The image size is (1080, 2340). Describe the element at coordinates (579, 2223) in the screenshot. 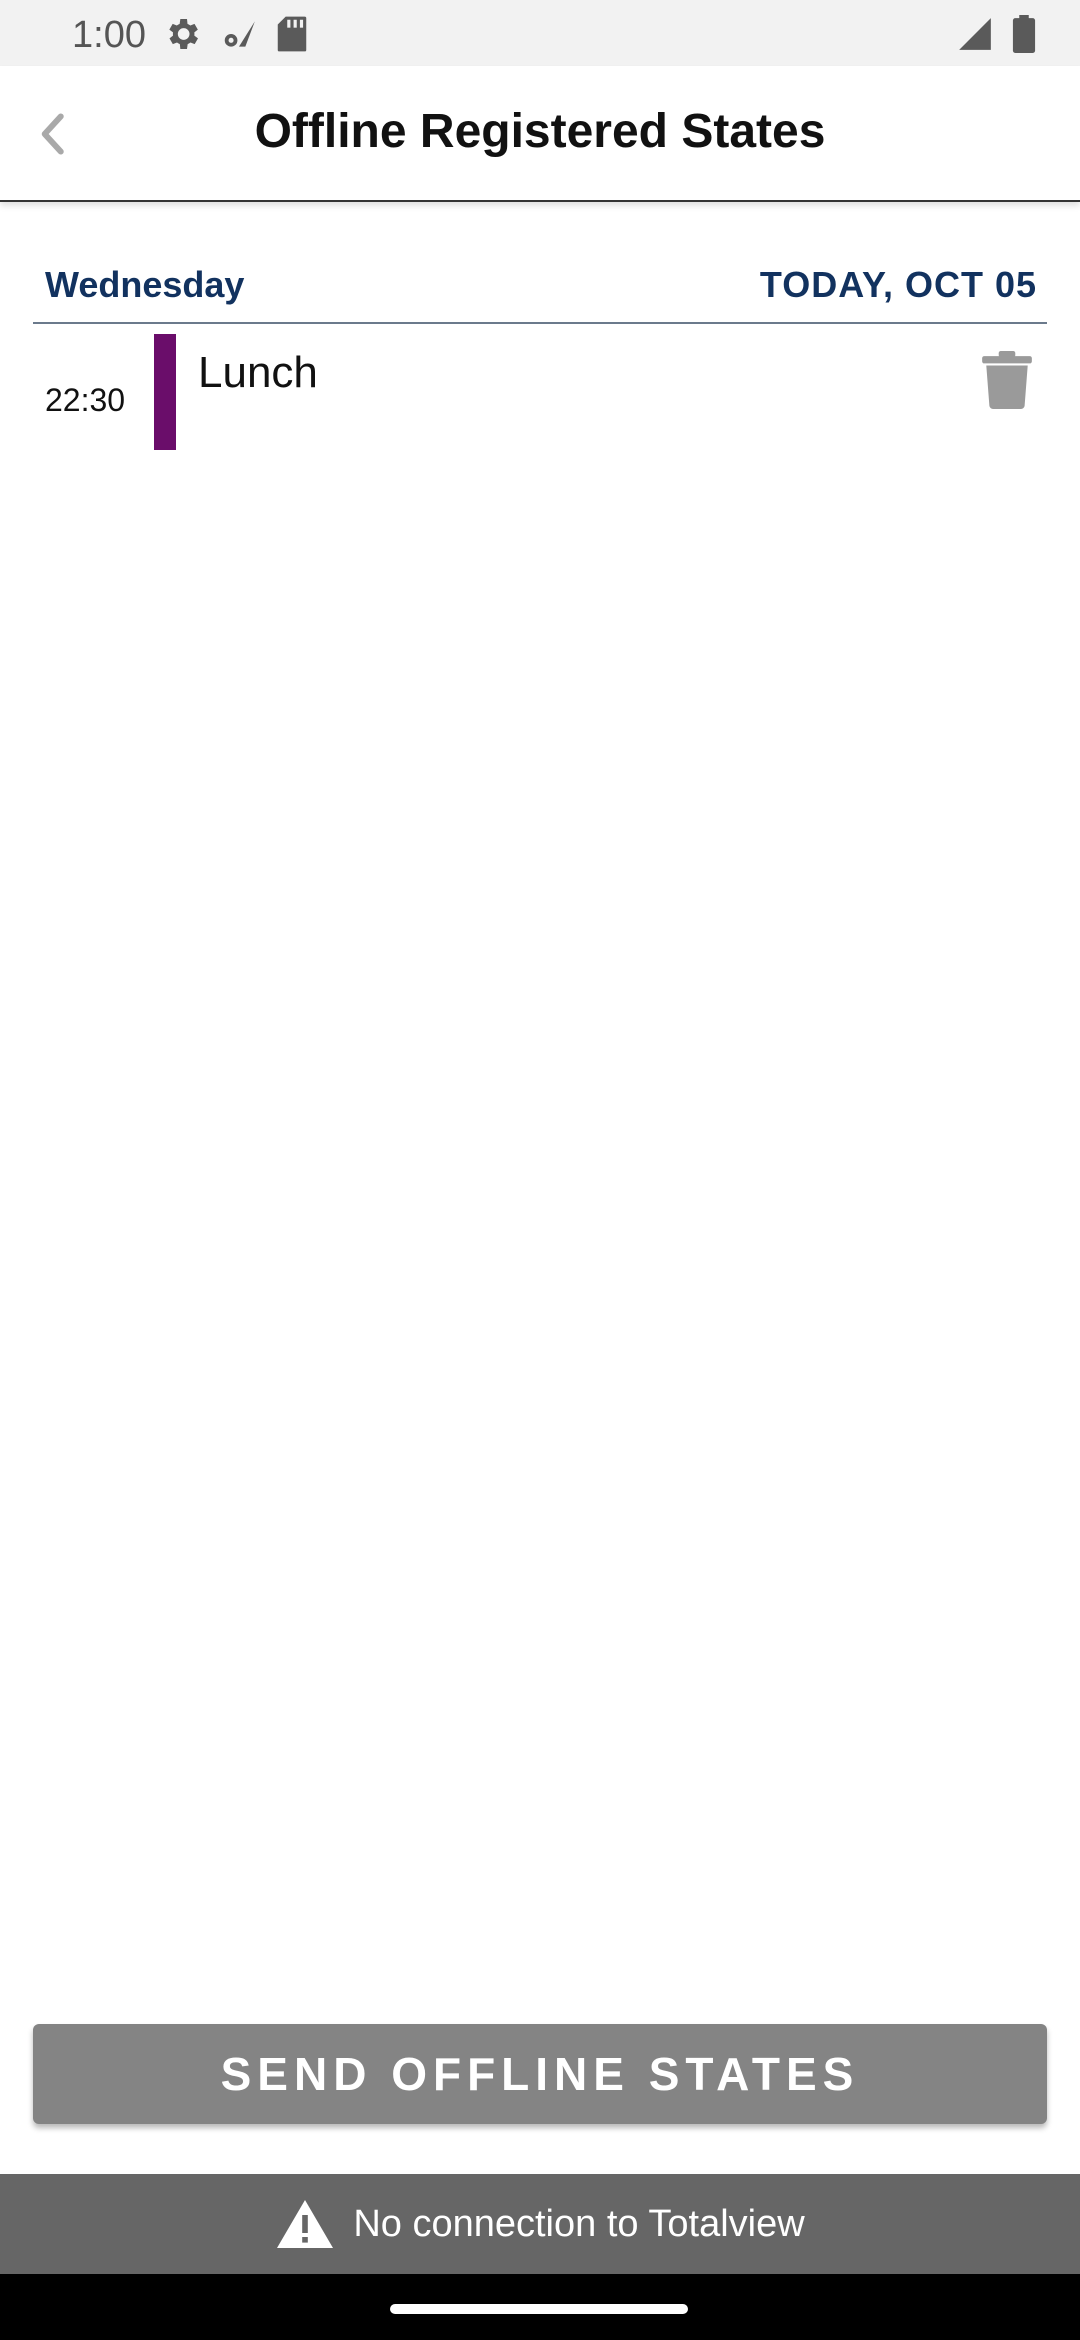

I see `connection-status-text: No connection to Totalview` at that location.